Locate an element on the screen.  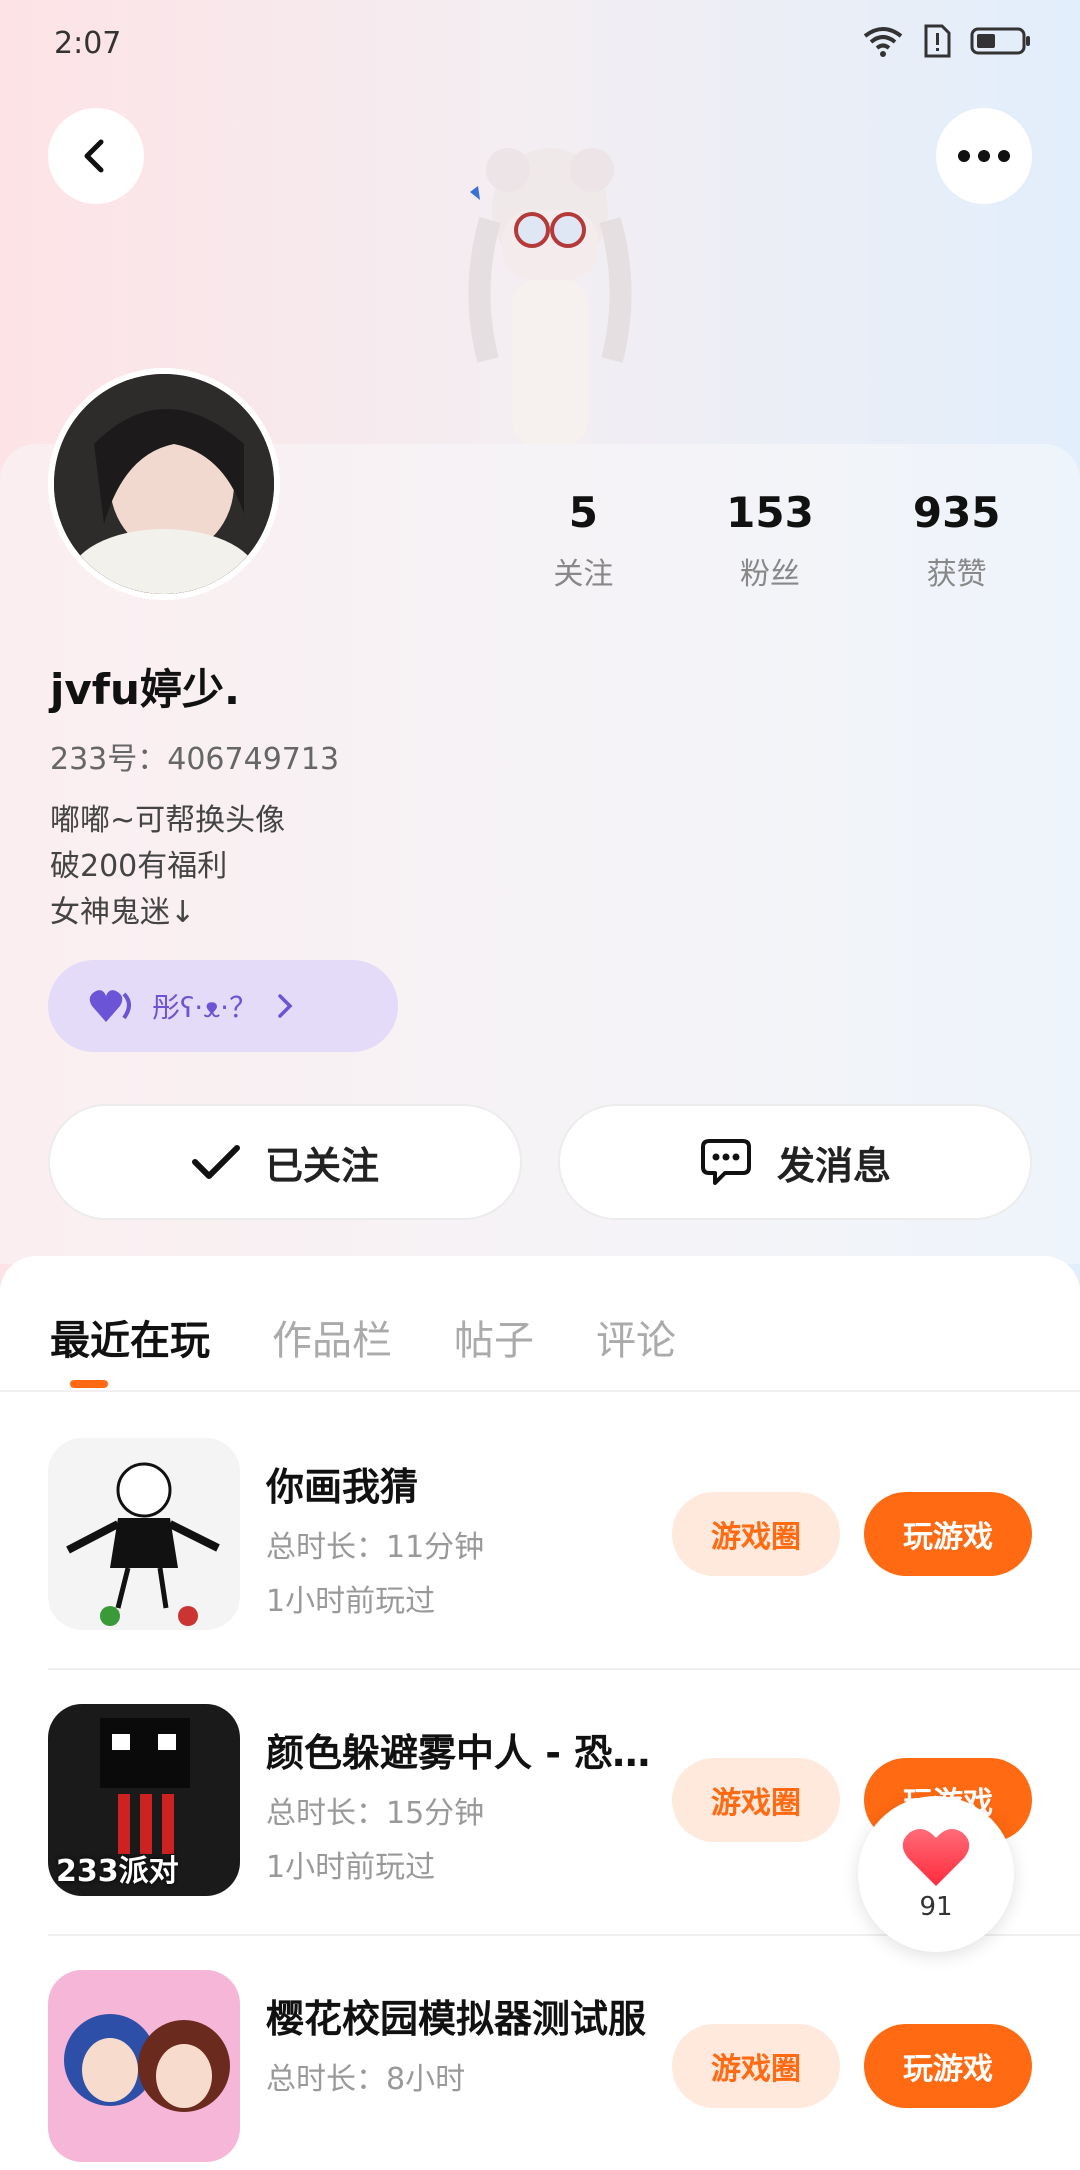
game-duration: 总时长：8小时 is located at coordinates (366, 2079).